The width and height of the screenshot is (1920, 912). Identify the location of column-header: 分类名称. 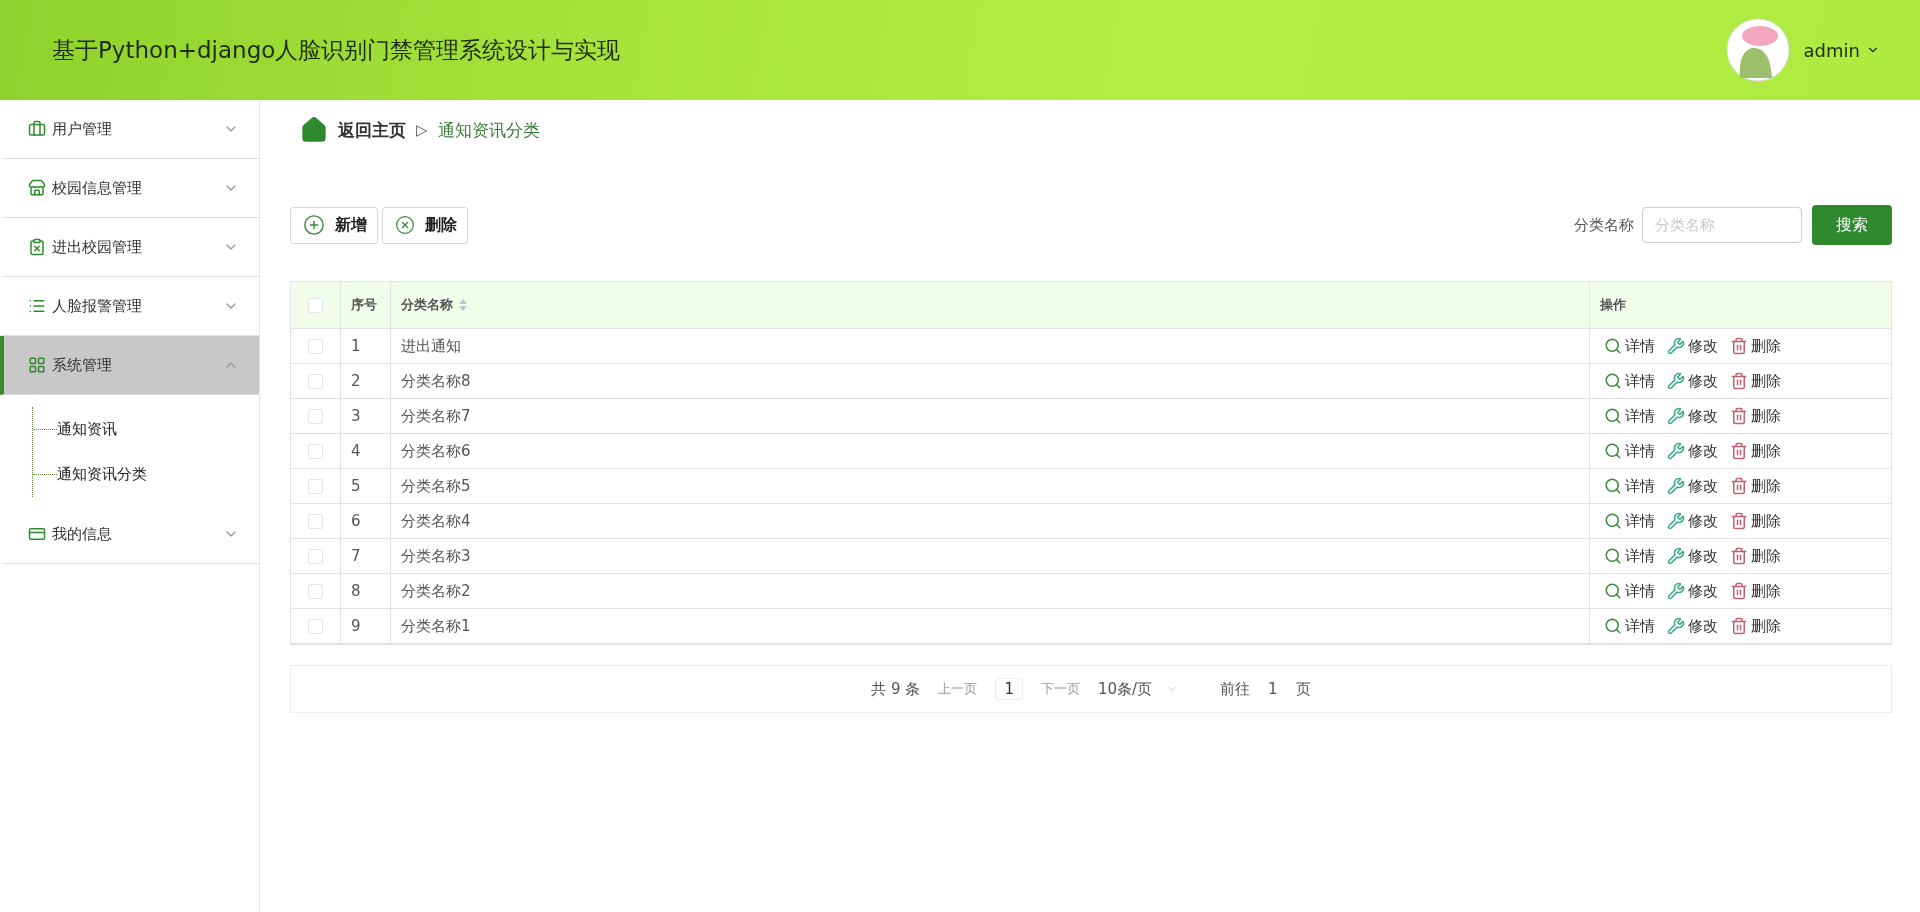
(427, 305).